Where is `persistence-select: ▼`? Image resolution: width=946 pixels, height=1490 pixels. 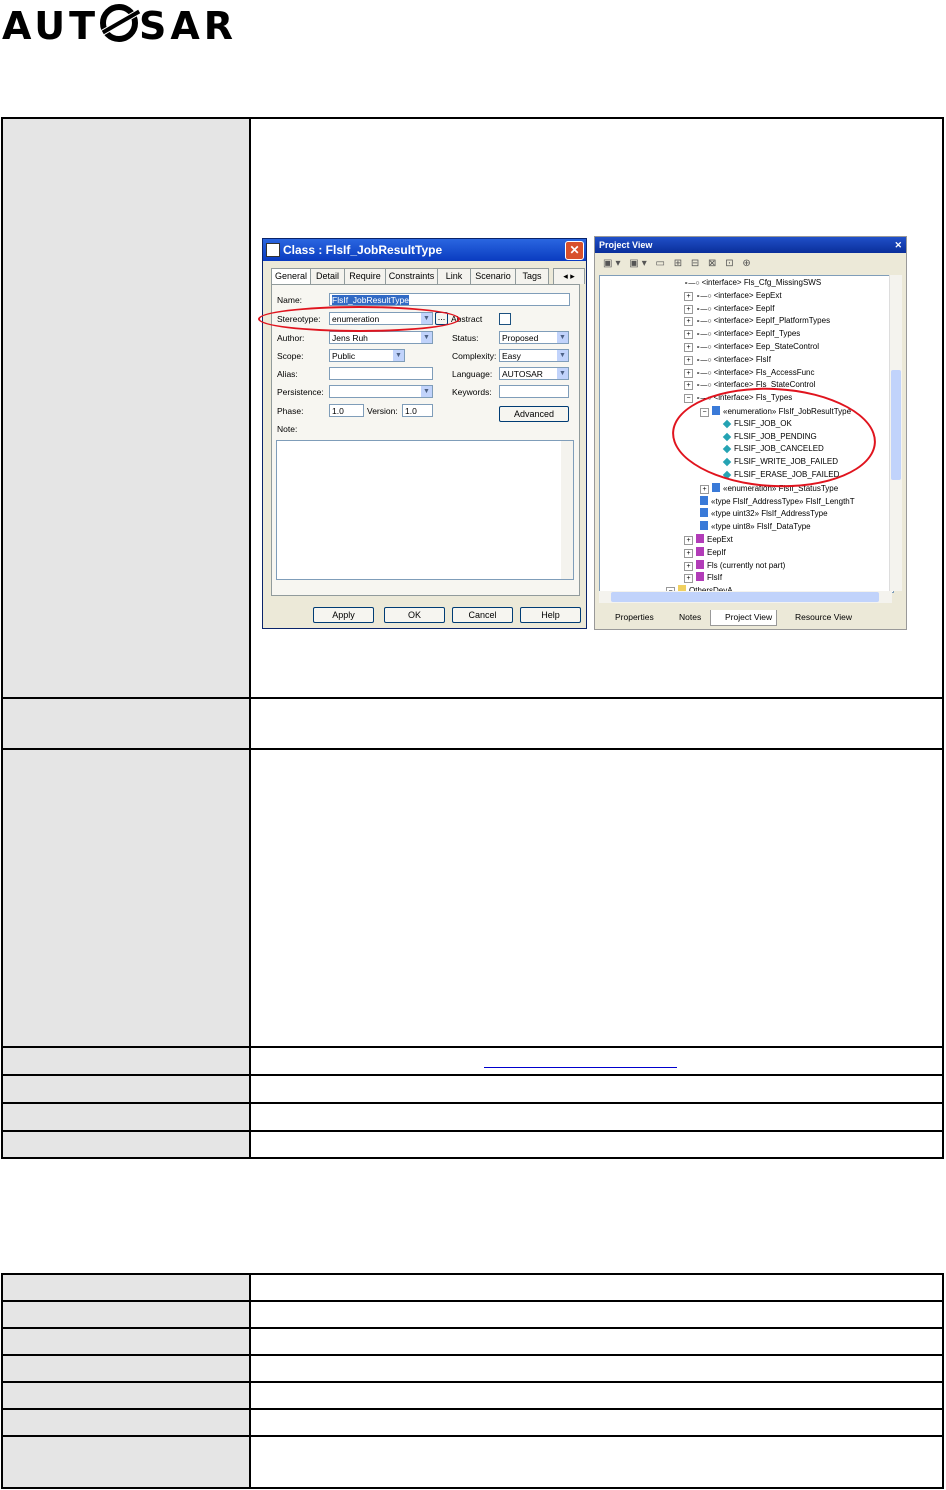
persistence-select: ▼ is located at coordinates (381, 391).